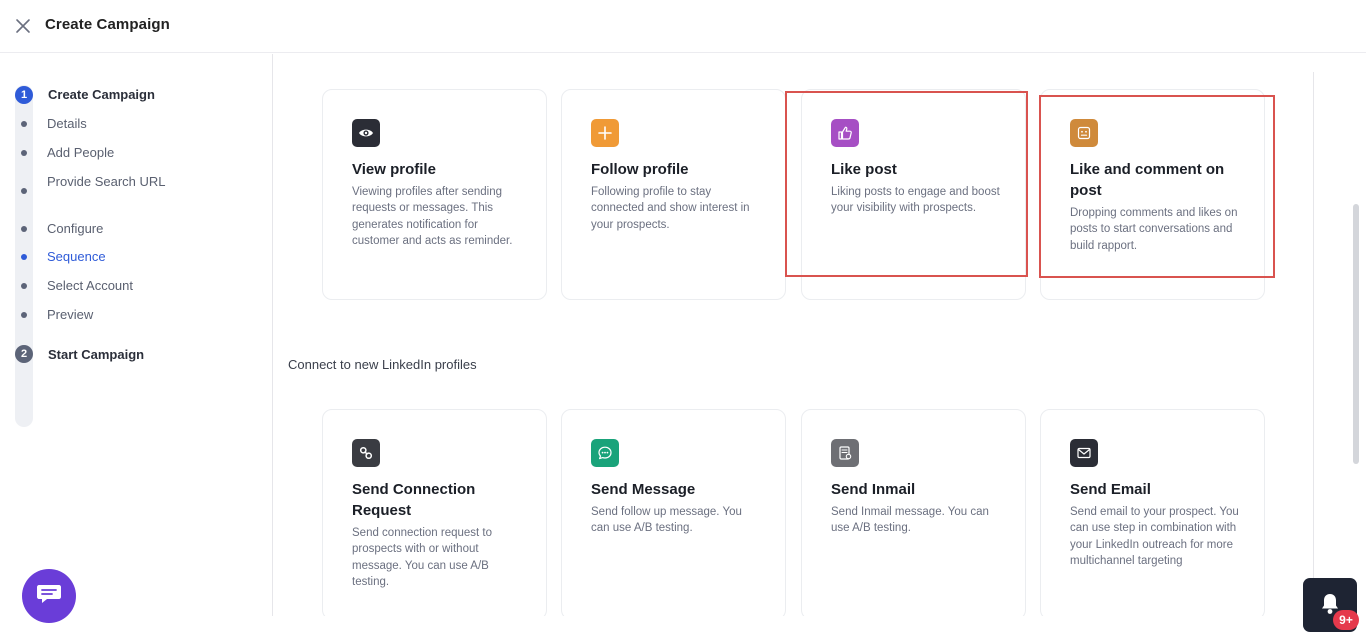 Image resolution: width=1366 pixels, height=641 pixels. Describe the element at coordinates (414, 500) in the screenshot. I see `card-title: Send Connection Request` at that location.